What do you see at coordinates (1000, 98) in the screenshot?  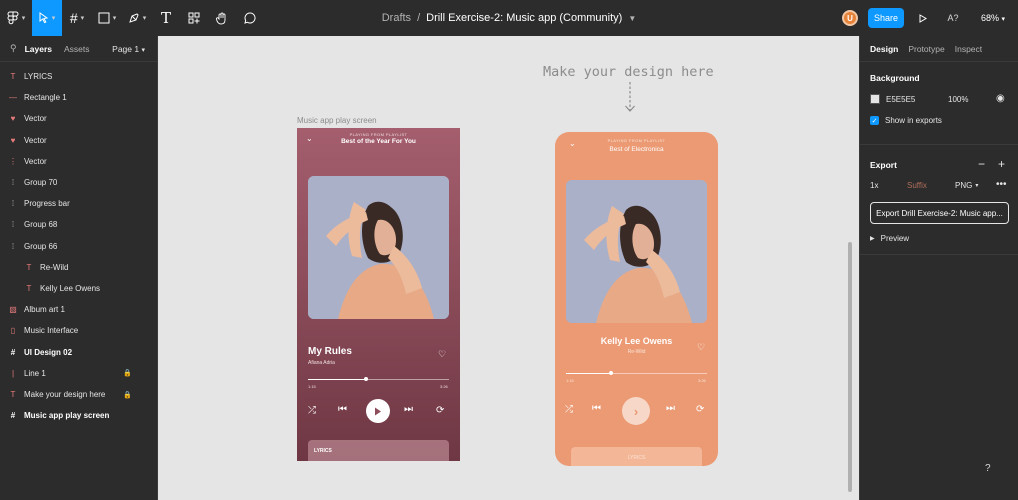 I see `eye-icon: ◉` at bounding box center [1000, 98].